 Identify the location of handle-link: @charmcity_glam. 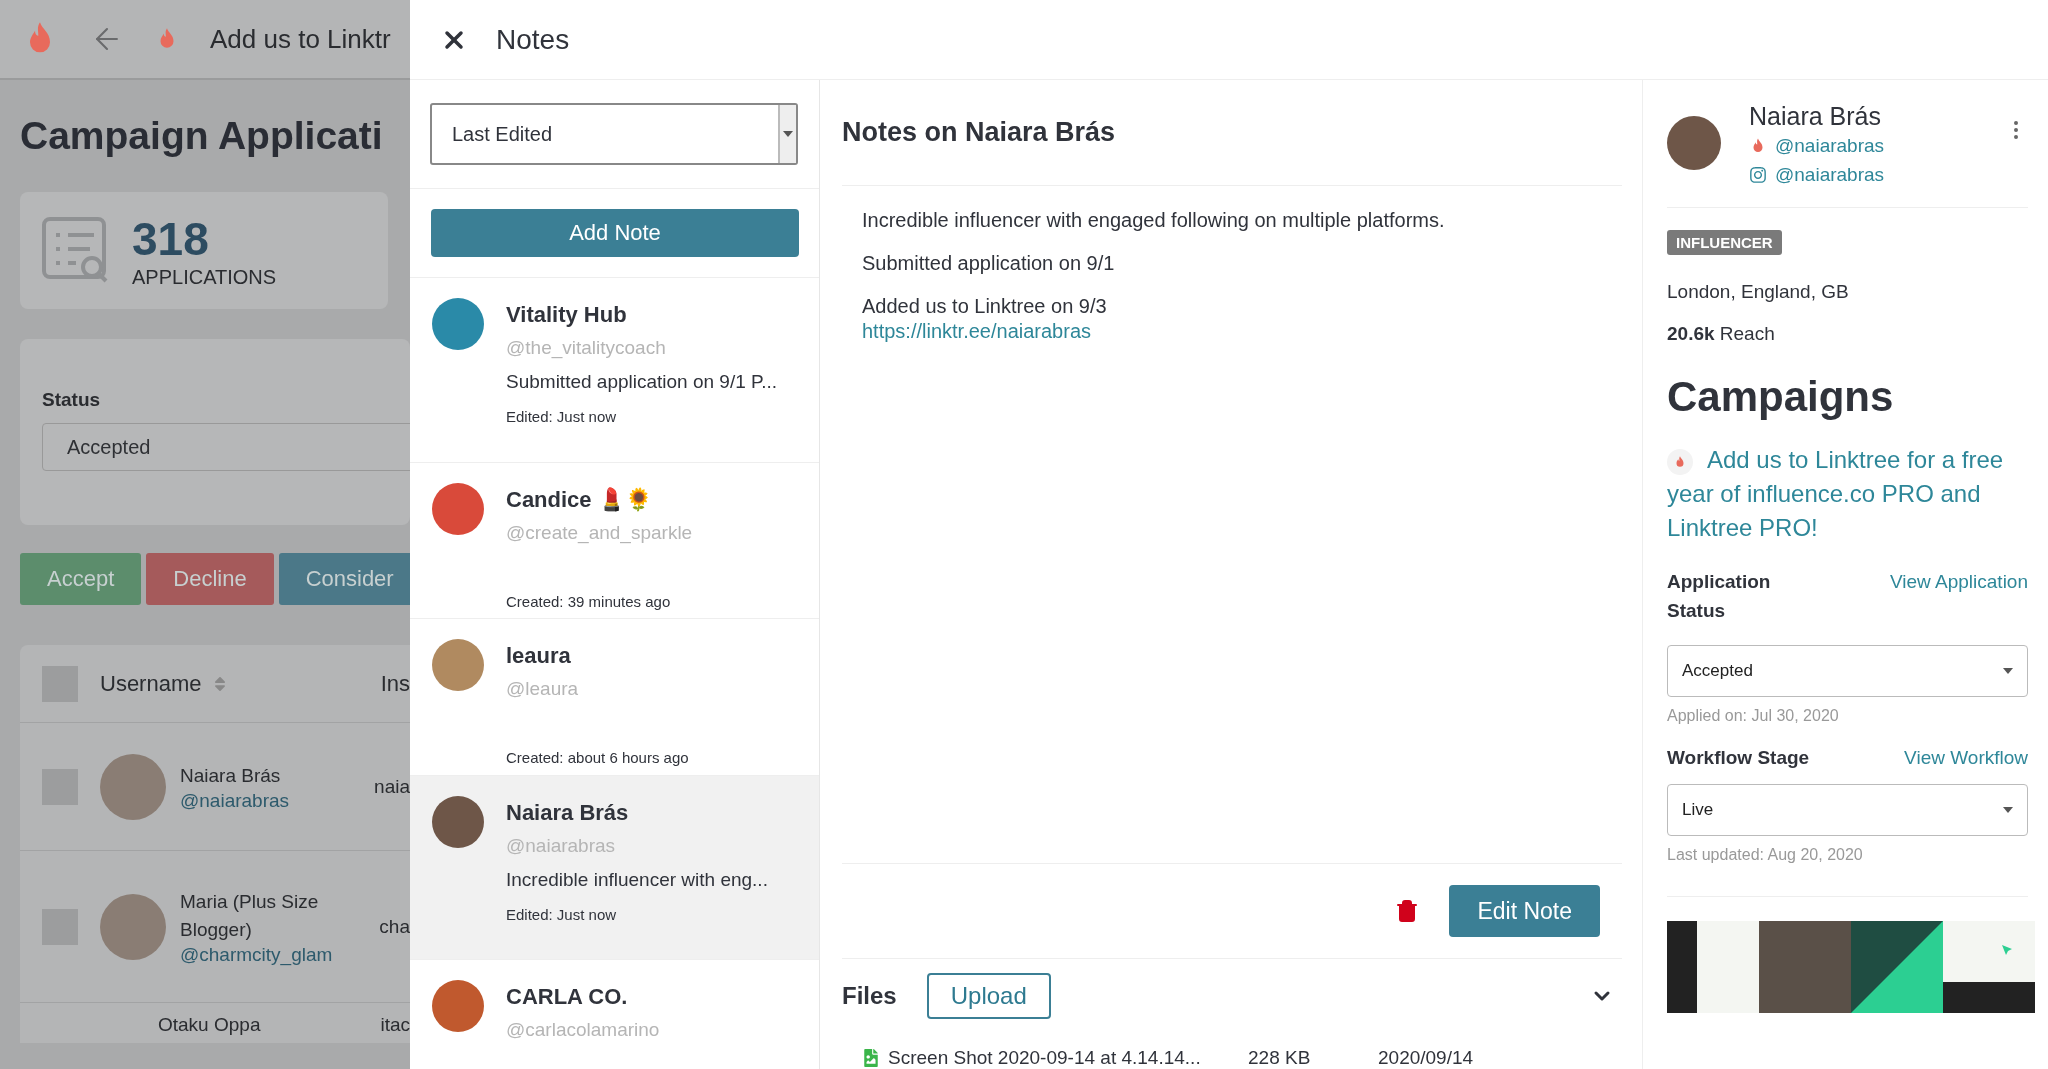
(255, 954).